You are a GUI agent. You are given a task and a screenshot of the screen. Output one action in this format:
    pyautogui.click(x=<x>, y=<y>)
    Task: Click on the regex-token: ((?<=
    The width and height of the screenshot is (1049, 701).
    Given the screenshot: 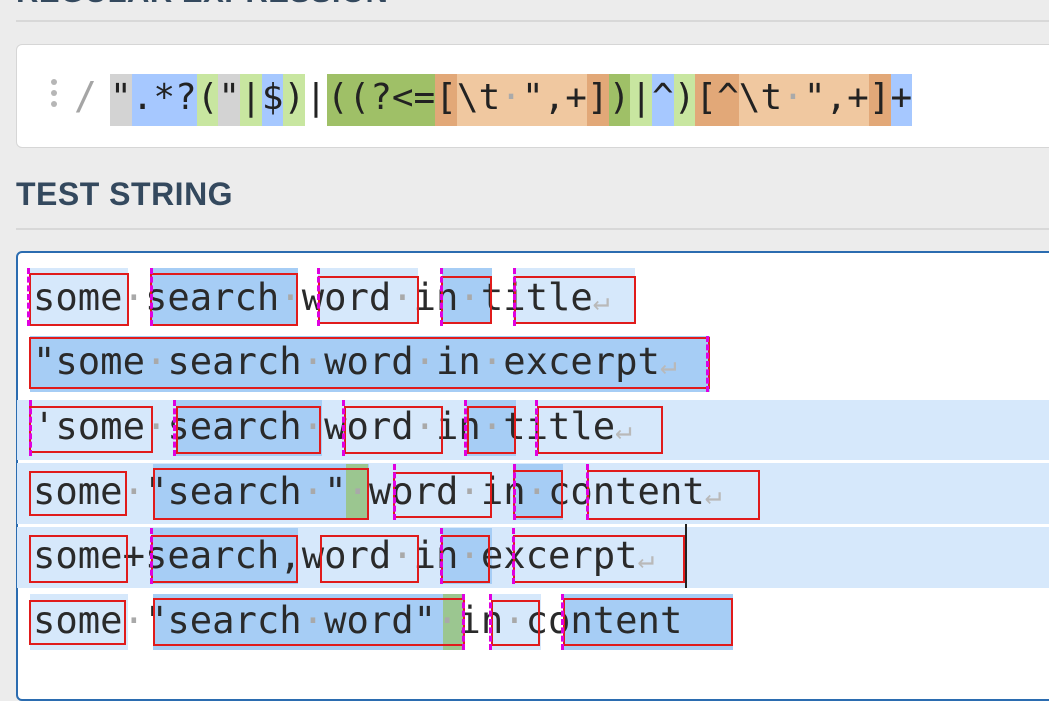 What is the action you would take?
    pyautogui.click(x=381, y=100)
    